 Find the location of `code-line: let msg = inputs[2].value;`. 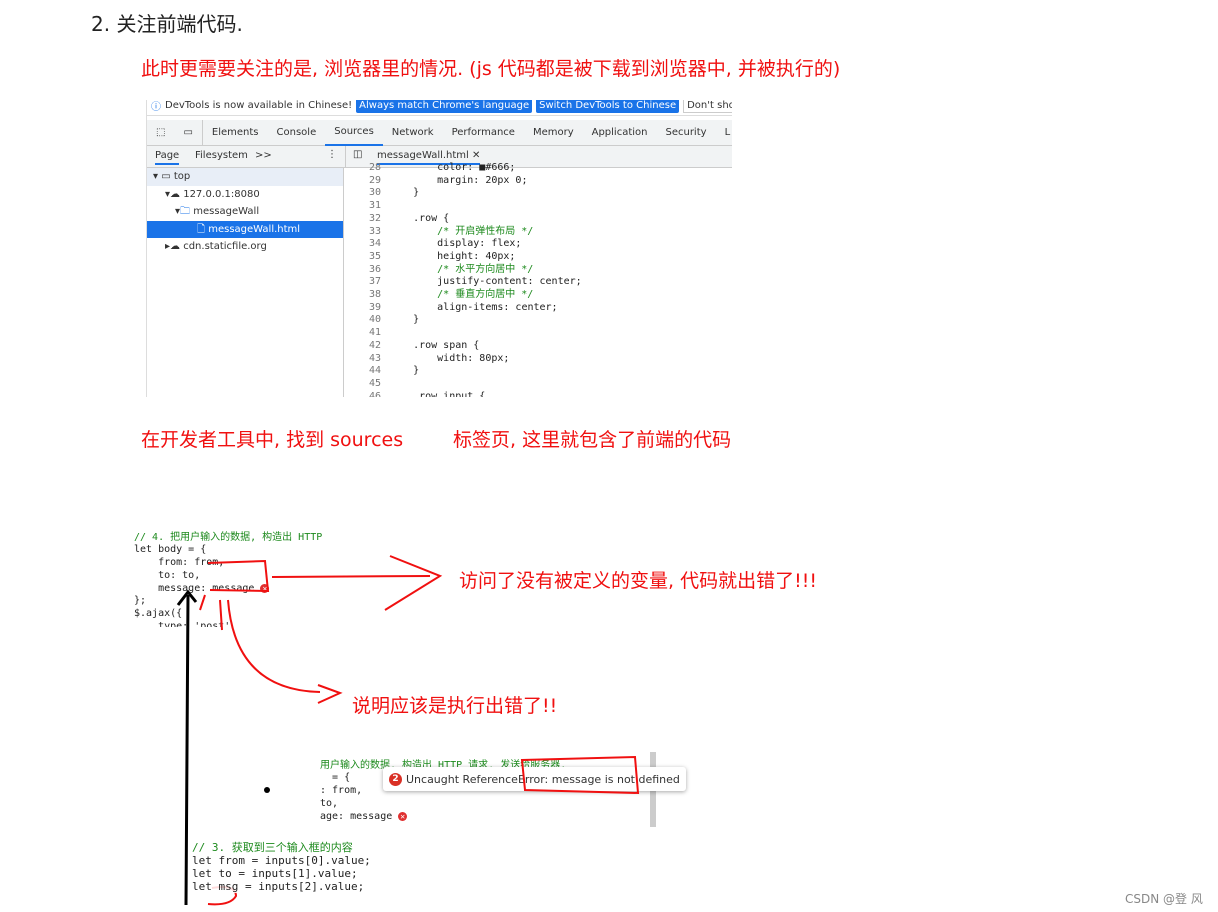

code-line: let msg = inputs[2].value; is located at coordinates (278, 886).